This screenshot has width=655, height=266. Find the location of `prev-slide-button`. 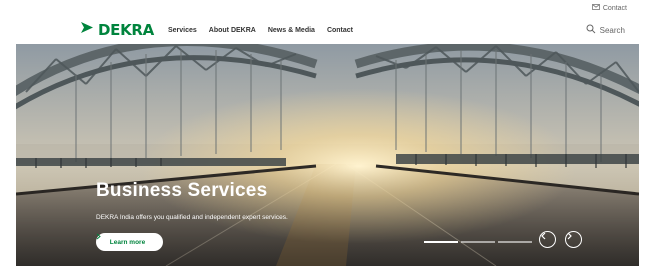

prev-slide-button is located at coordinates (547, 239).